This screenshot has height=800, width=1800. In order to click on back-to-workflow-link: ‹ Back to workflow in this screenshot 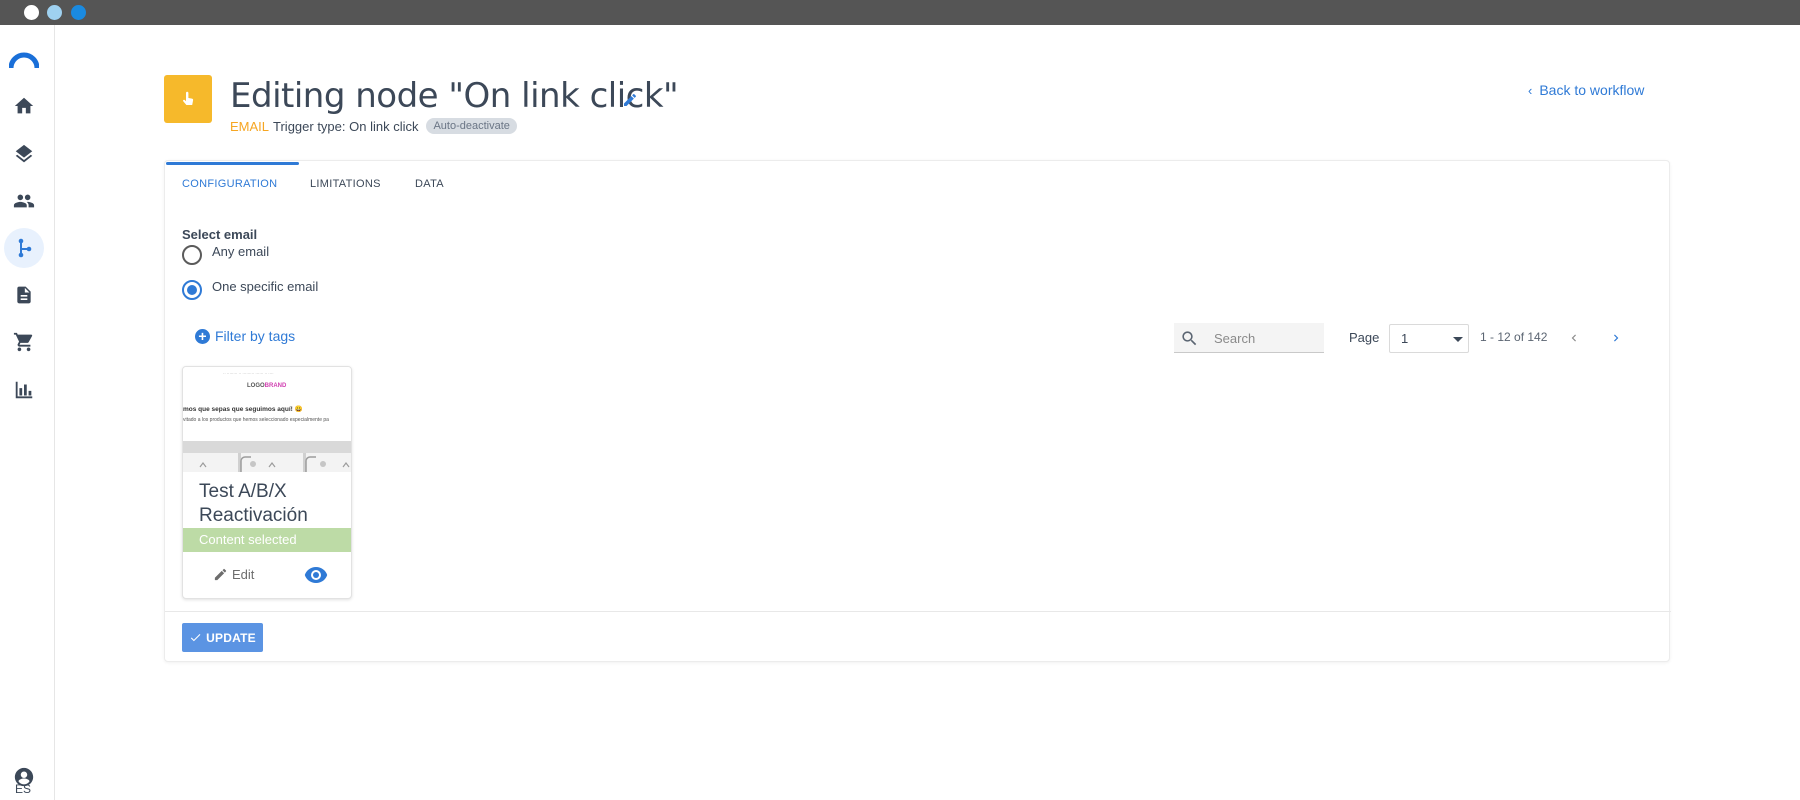, I will do `click(1586, 90)`.